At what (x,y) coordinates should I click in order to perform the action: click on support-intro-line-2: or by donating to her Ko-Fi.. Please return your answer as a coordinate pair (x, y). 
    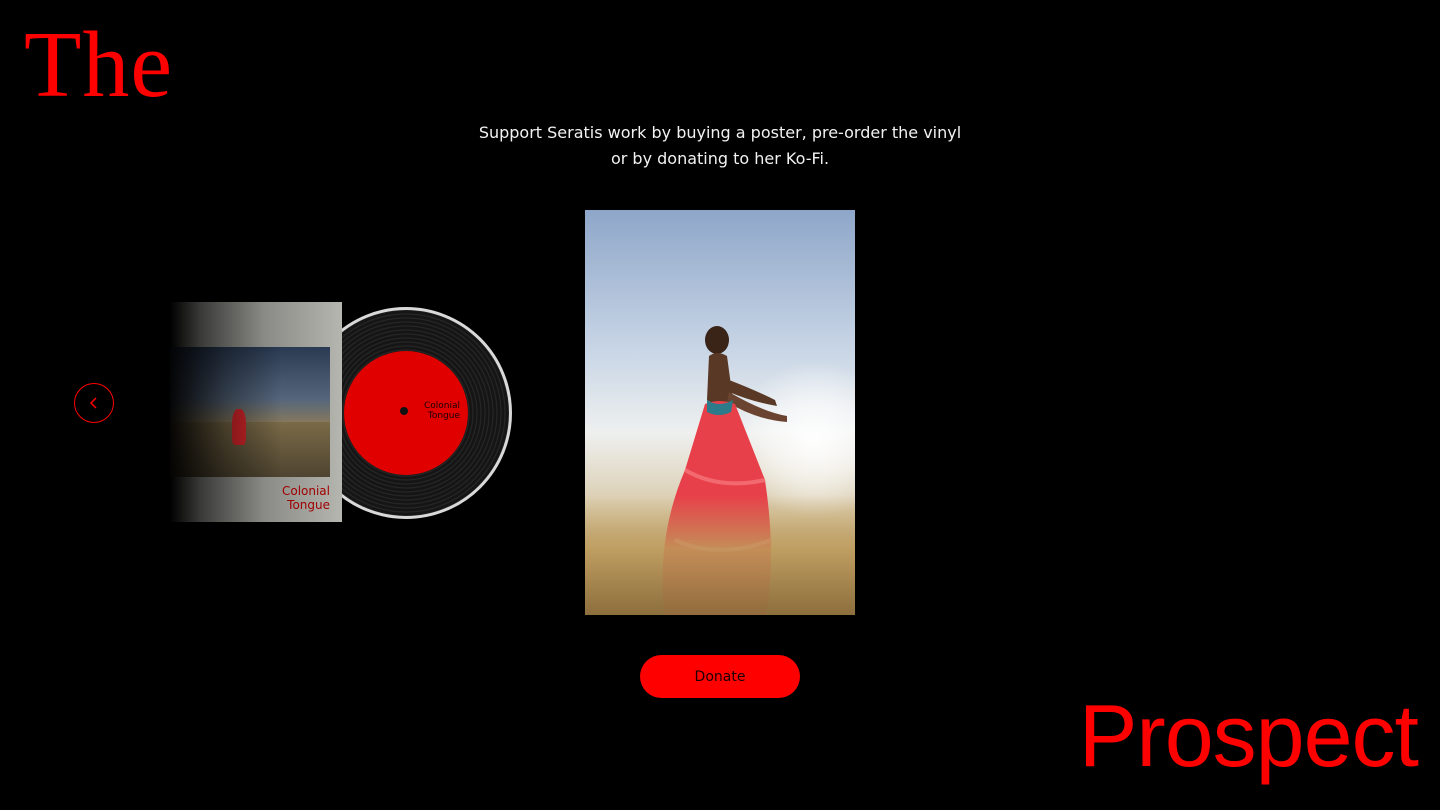
    Looking at the image, I should click on (720, 158).